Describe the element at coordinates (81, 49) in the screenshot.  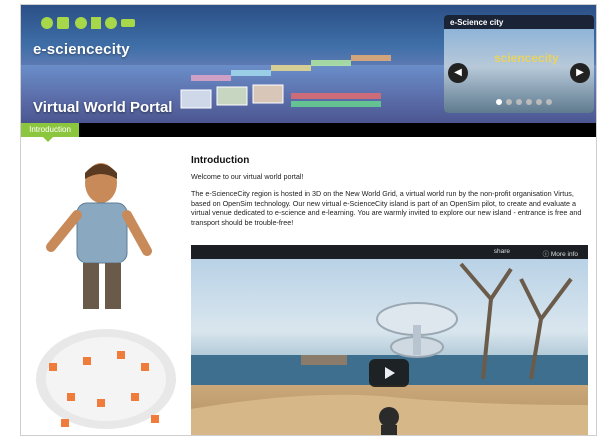
I see `logo-text: e-sciencecity` at that location.